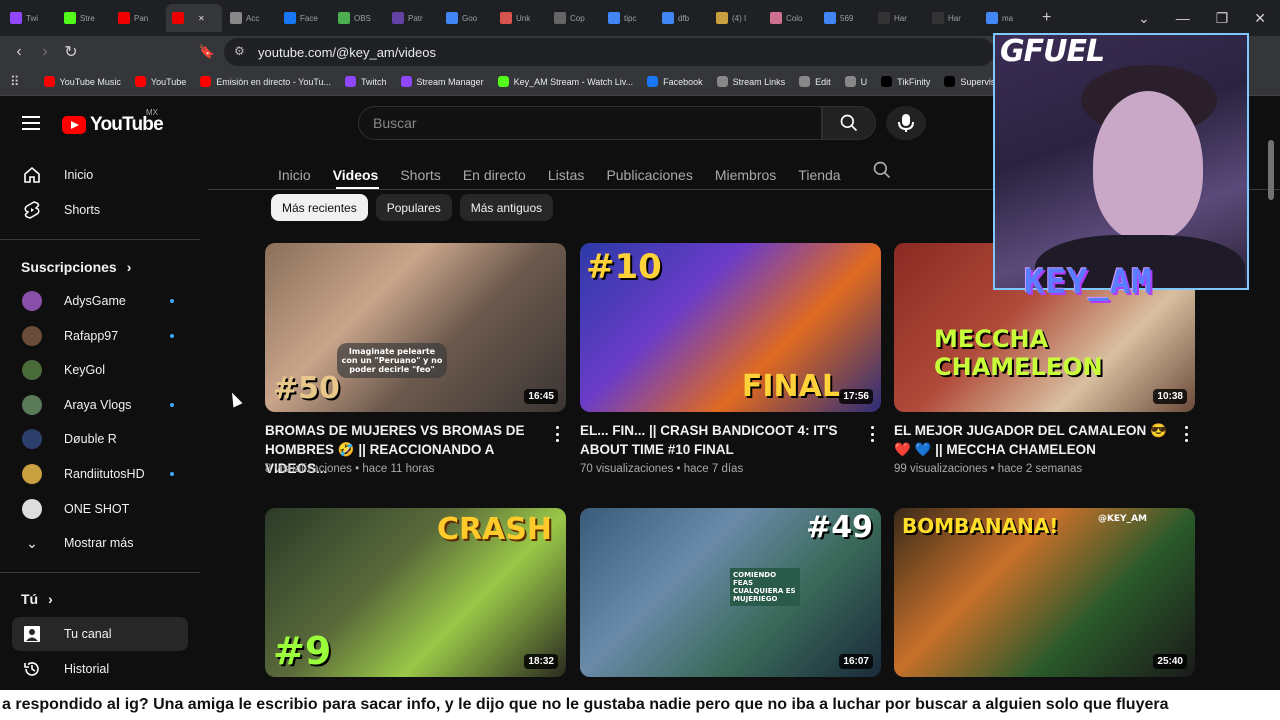 Image resolution: width=1280 pixels, height=720 pixels. Describe the element at coordinates (420, 175) in the screenshot. I see `tab-shorts: Shorts` at that location.